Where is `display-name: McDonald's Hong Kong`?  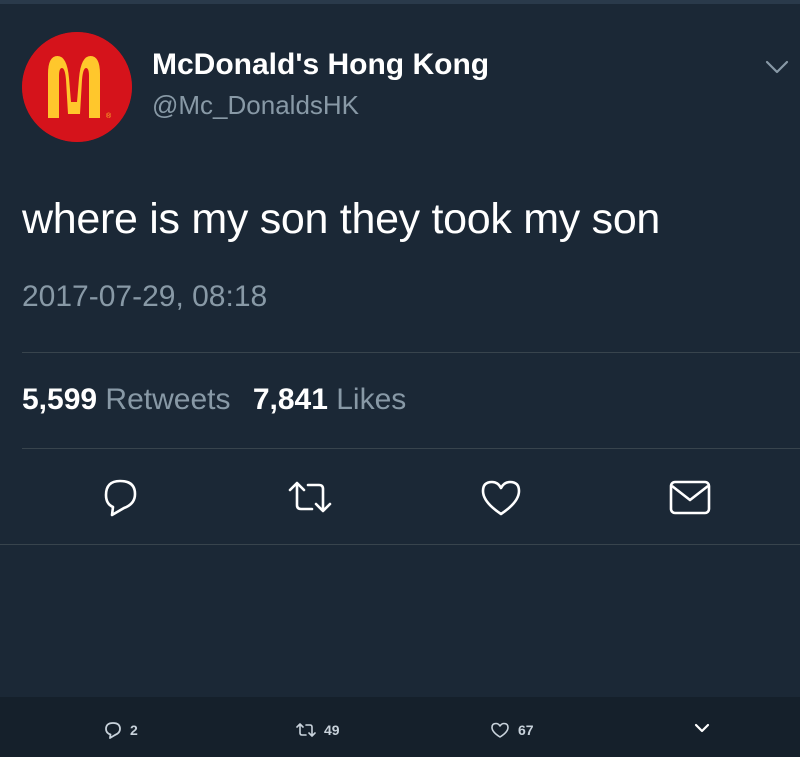
display-name: McDonald's Hong Kong is located at coordinates (320, 65).